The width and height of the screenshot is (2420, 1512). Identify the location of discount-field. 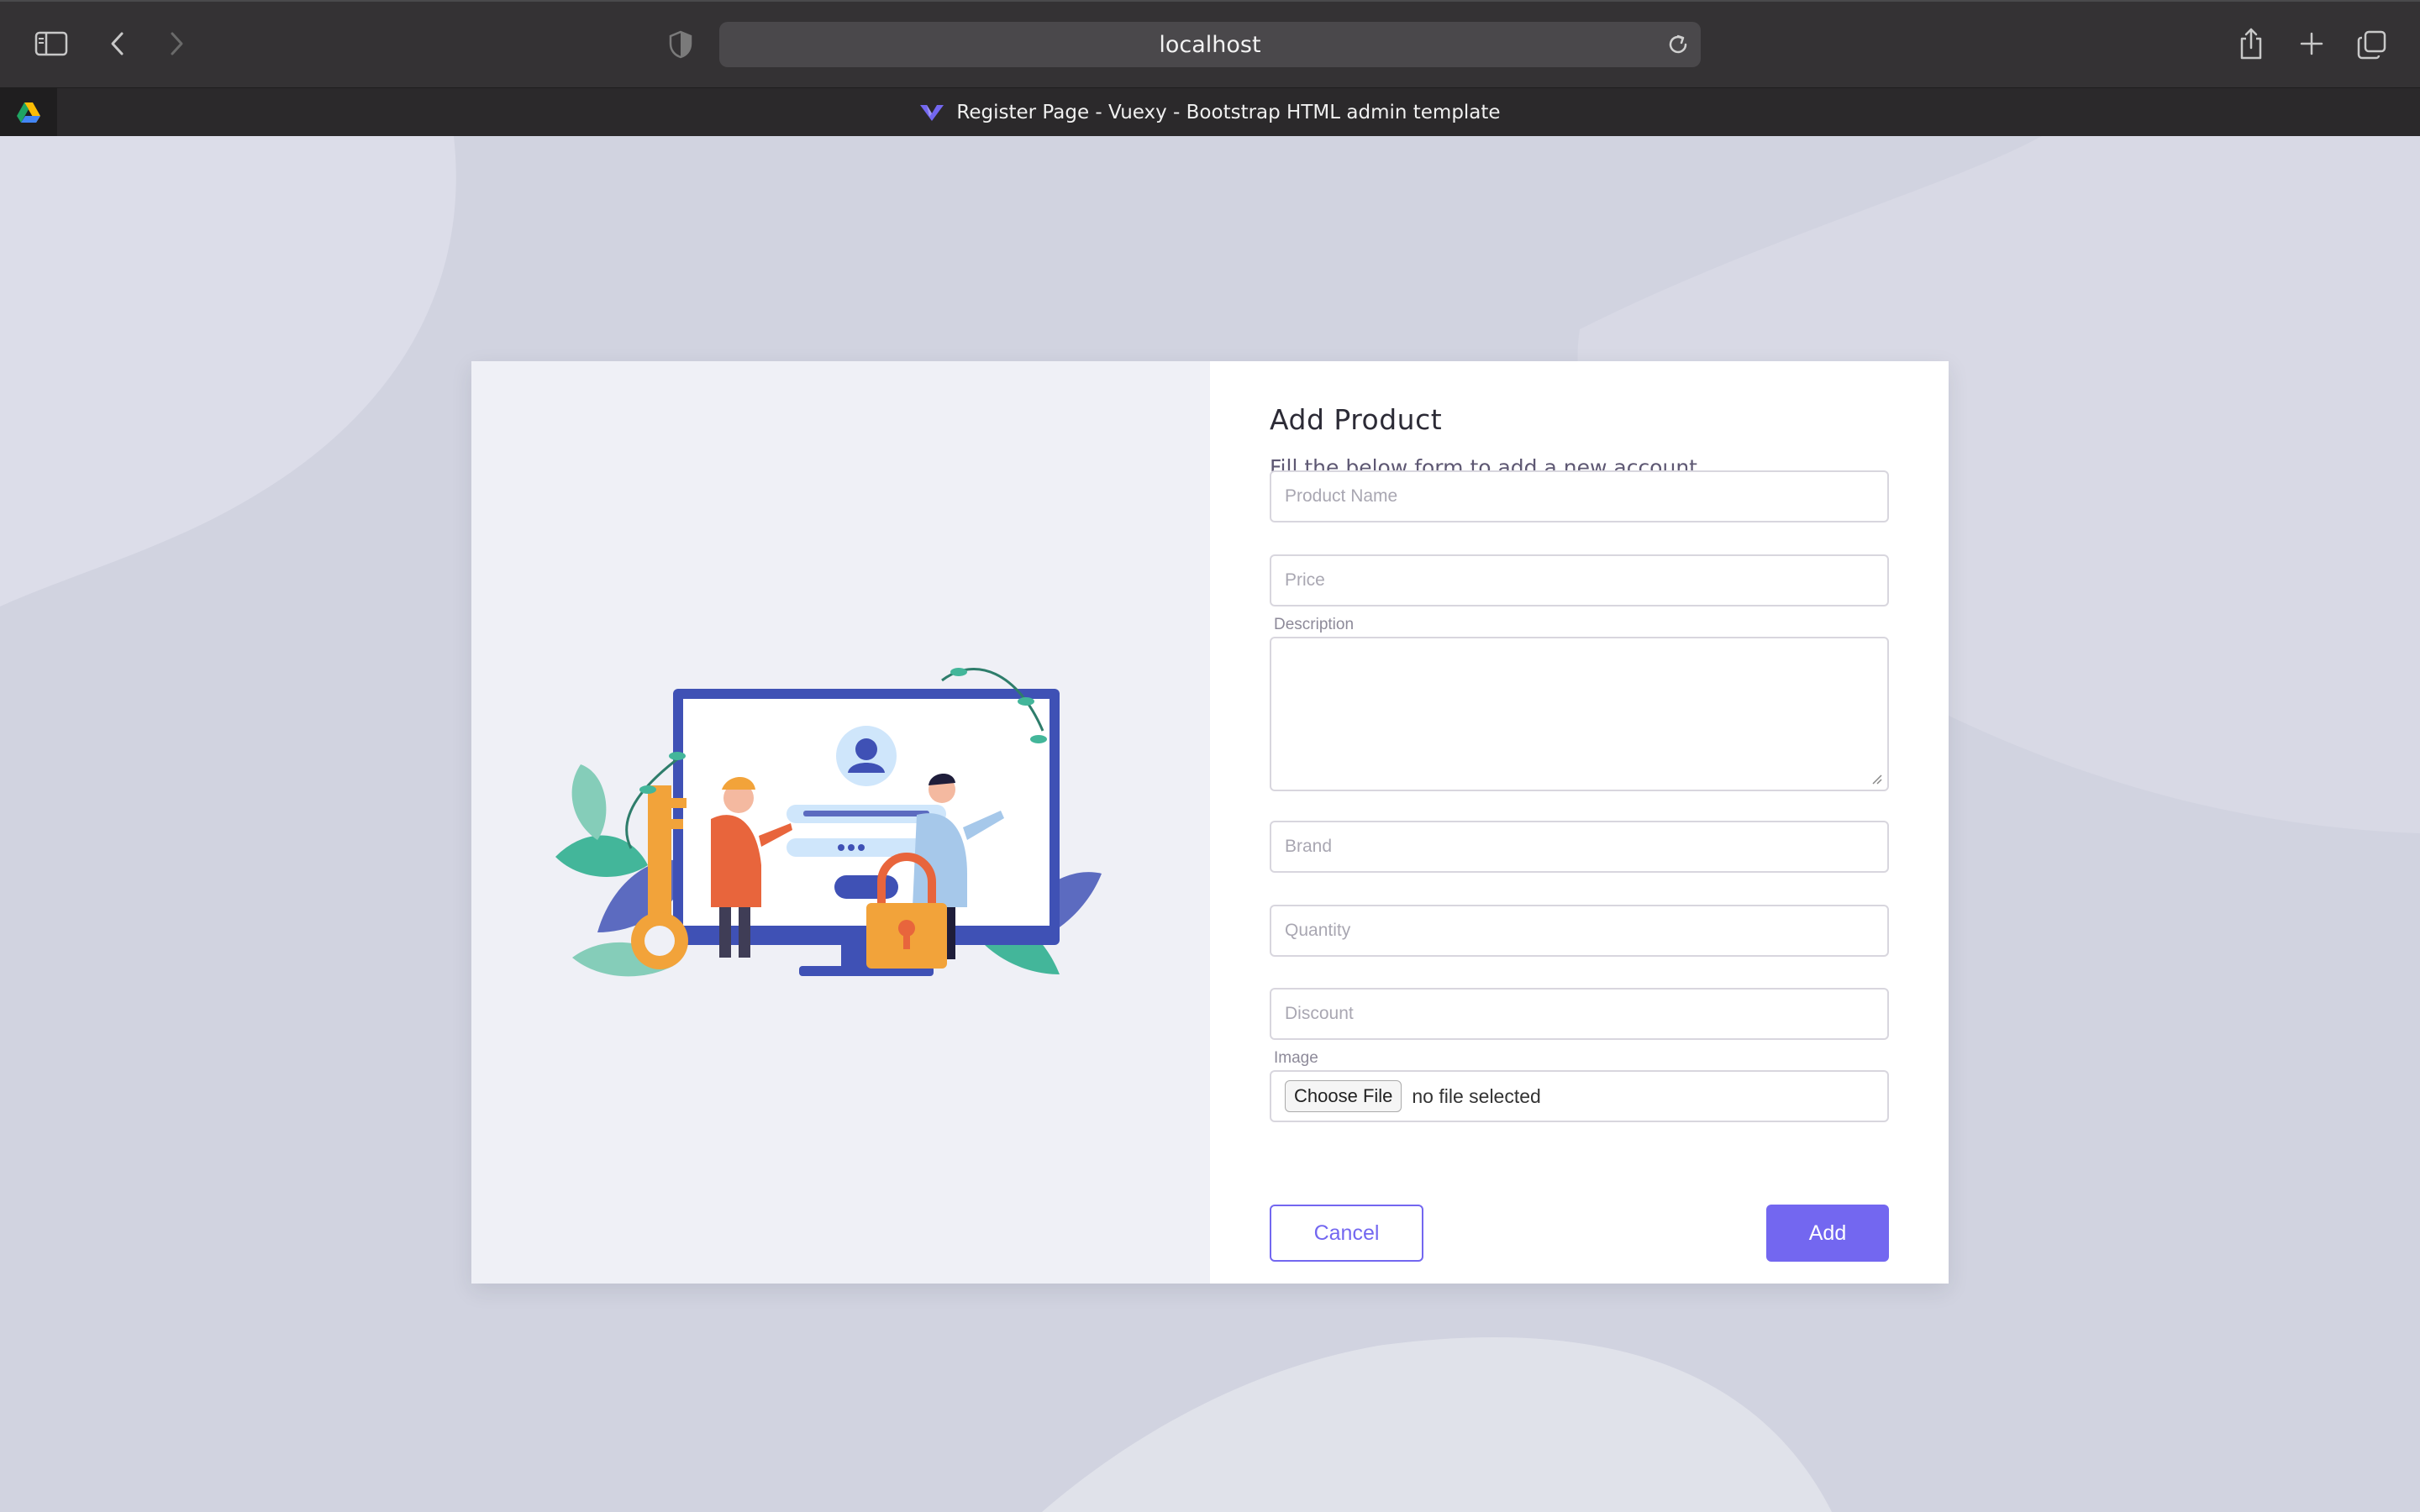
(1579, 1014).